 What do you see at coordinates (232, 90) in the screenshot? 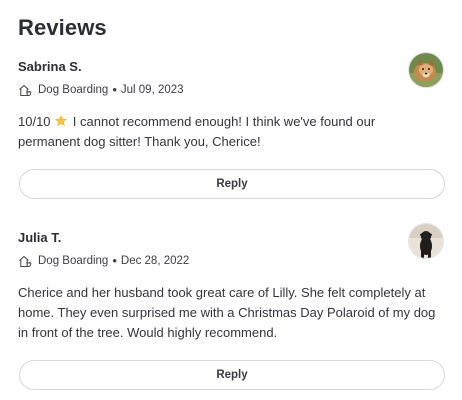
I see `review-meta: Dog Boarding • Jul 09, 2023` at bounding box center [232, 90].